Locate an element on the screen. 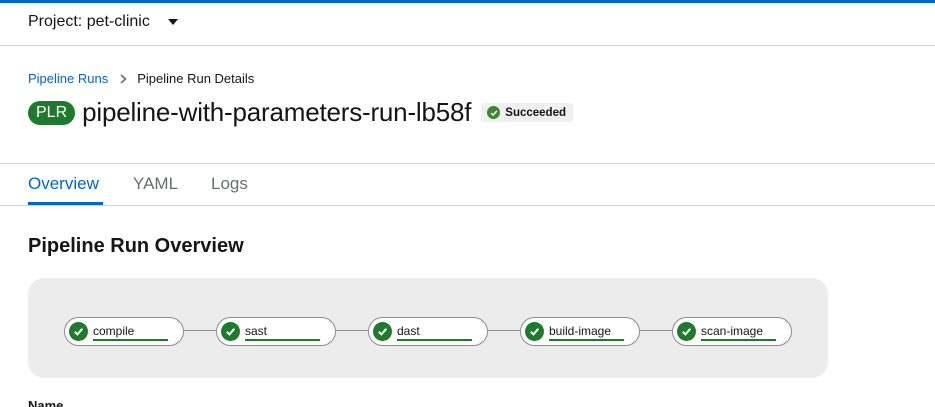  chevron-right-icon is located at coordinates (123, 78).